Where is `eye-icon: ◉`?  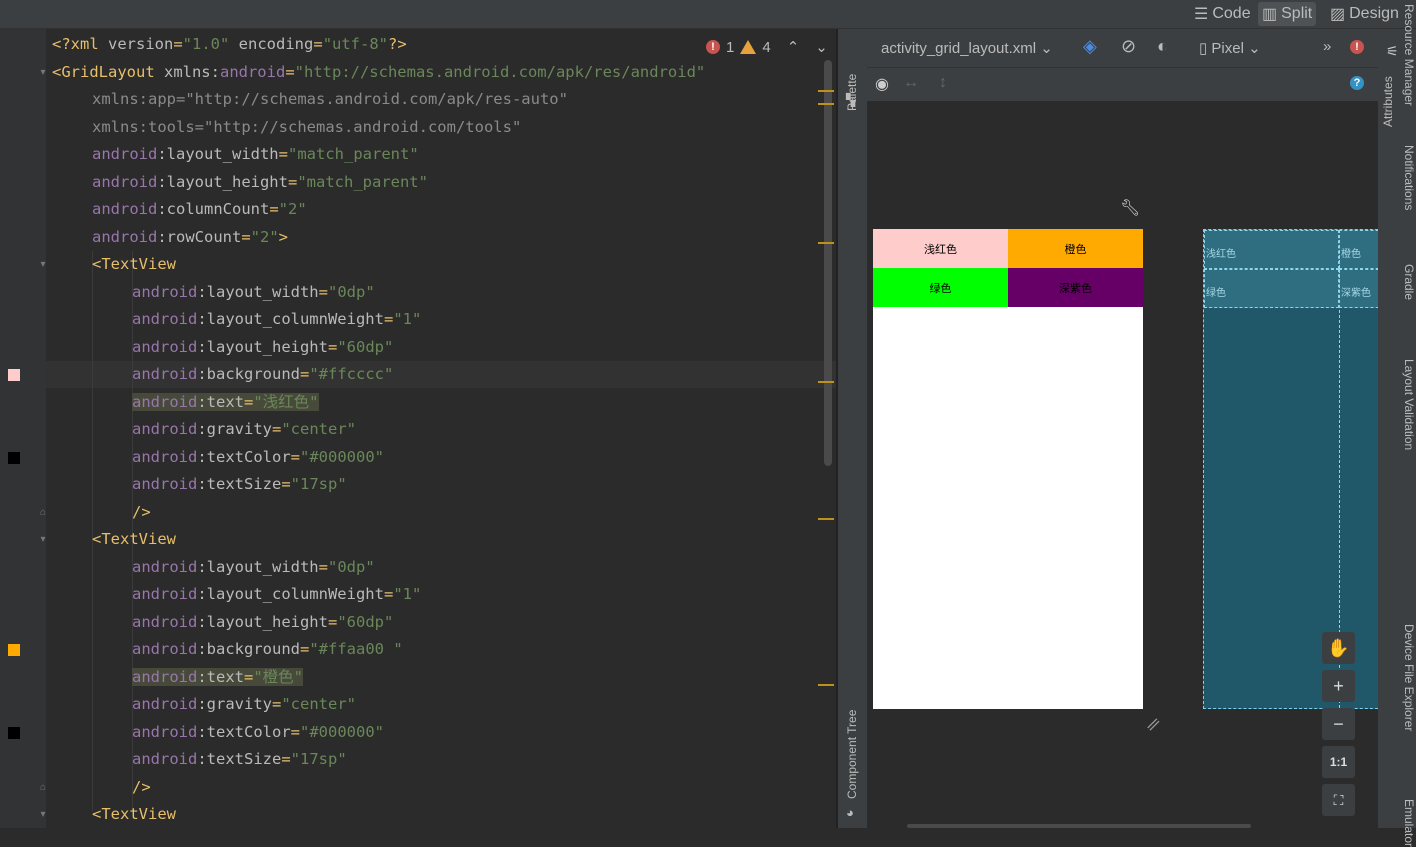
eye-icon: ◉ is located at coordinates (882, 84).